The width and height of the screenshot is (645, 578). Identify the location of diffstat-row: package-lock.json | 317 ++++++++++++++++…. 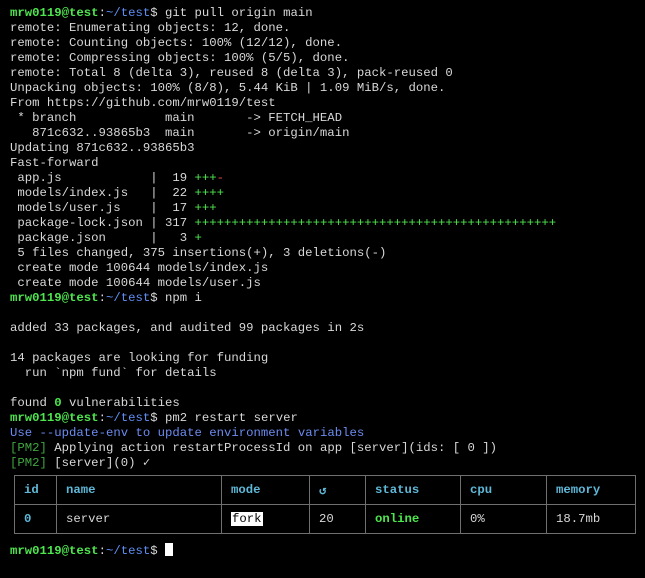
(327, 223).